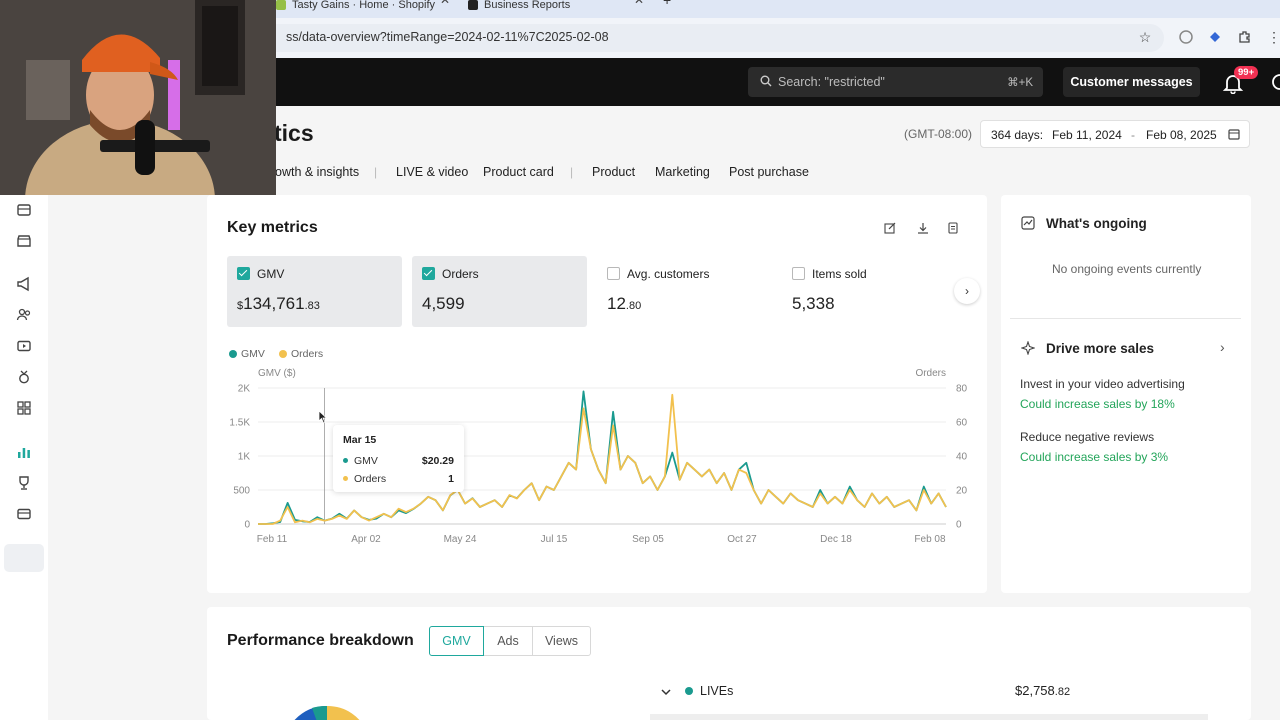  Describe the element at coordinates (684, 291) in the screenshot. I see `metric-card-avg-customers: Avg. customers 12.80` at that location.